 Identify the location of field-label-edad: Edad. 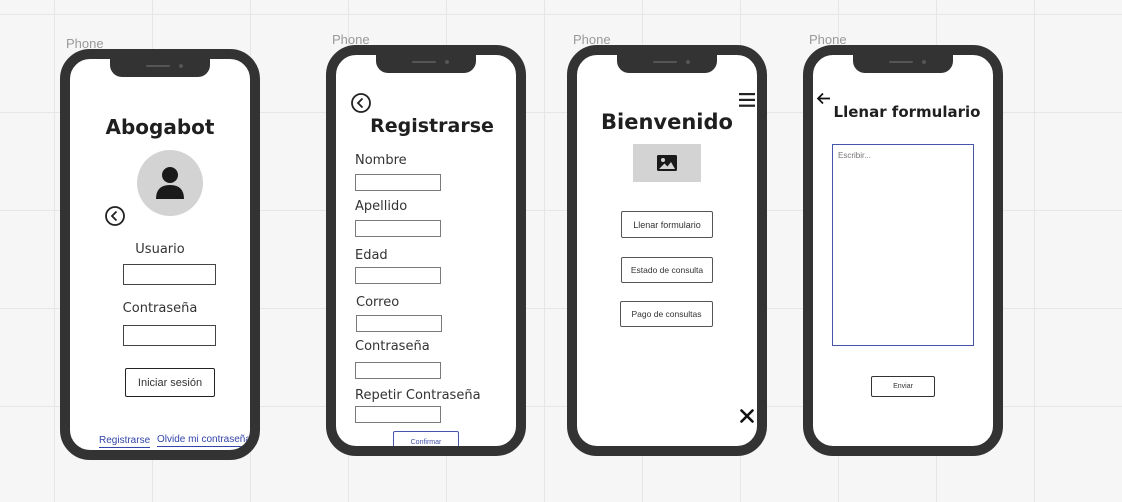
(371, 255).